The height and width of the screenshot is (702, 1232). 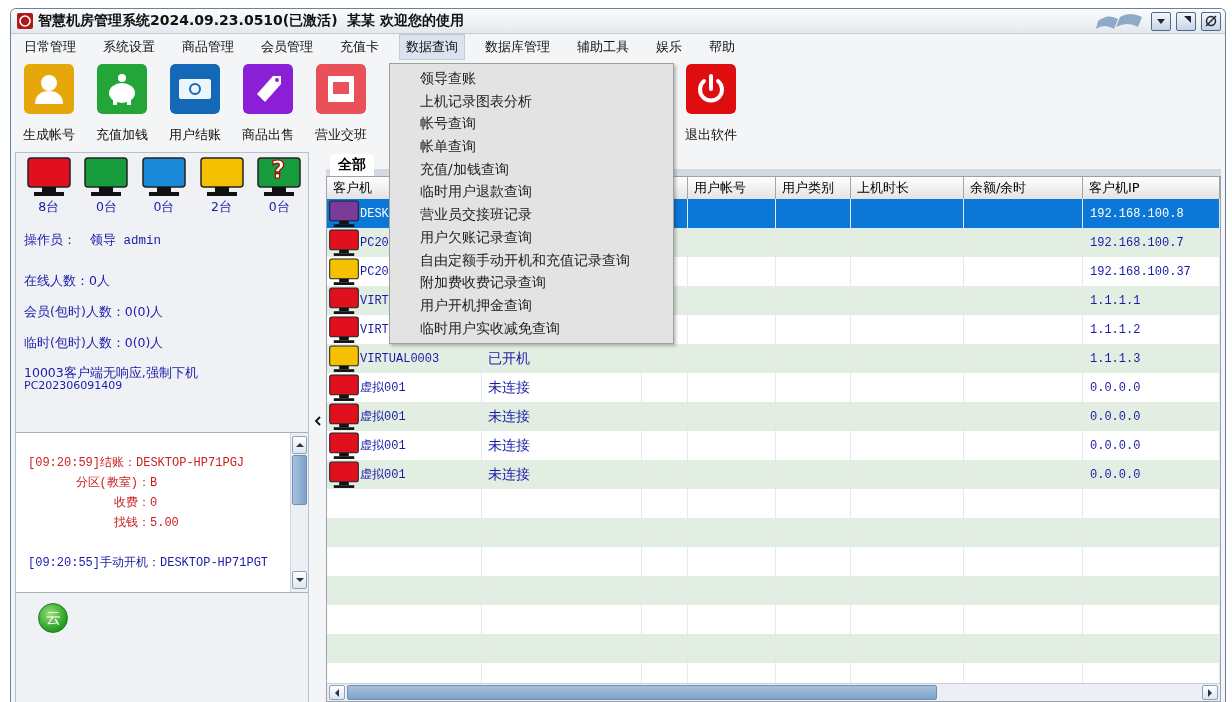 What do you see at coordinates (400, 358) in the screenshot?
I see `client-name: VIRTUAL0003` at bounding box center [400, 358].